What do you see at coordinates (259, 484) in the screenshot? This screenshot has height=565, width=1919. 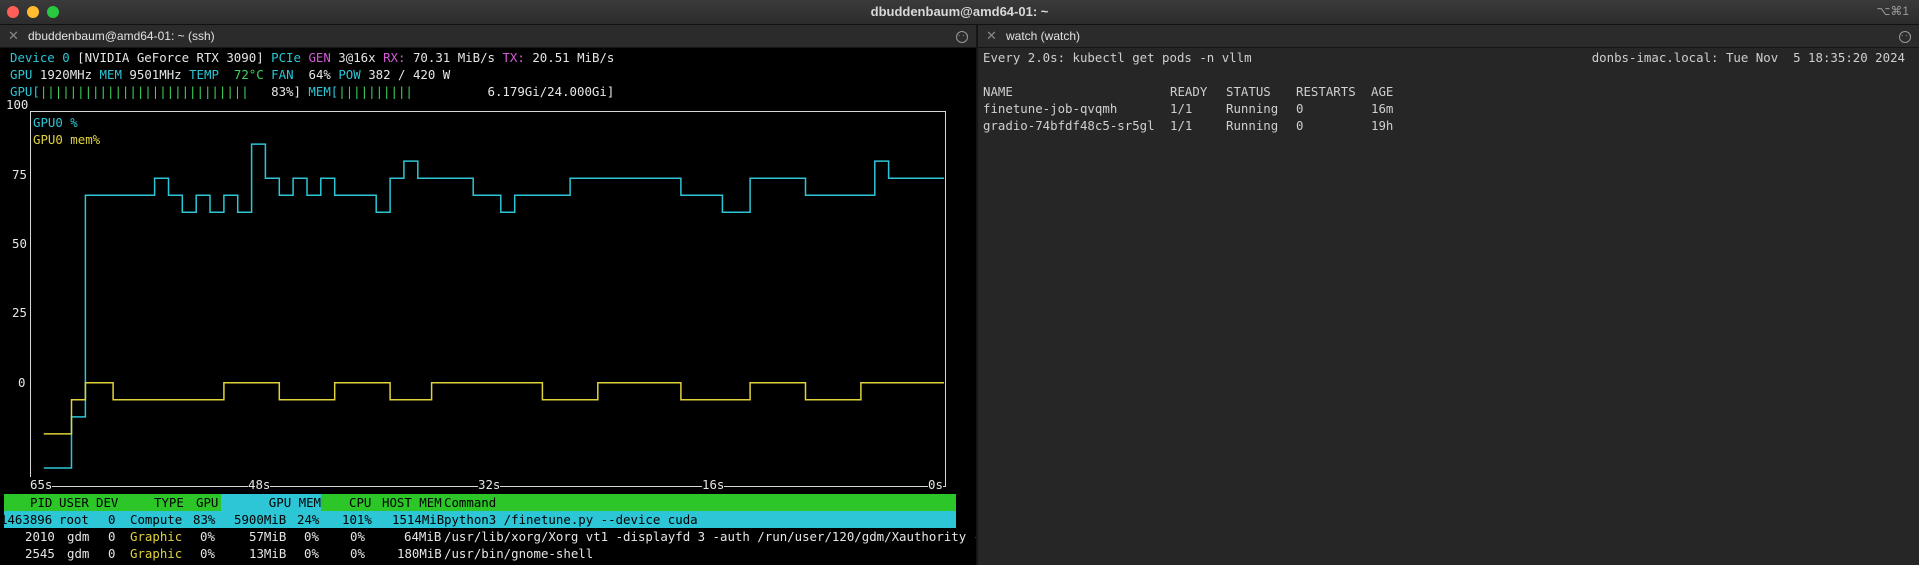 I see `x-tick: 48s` at bounding box center [259, 484].